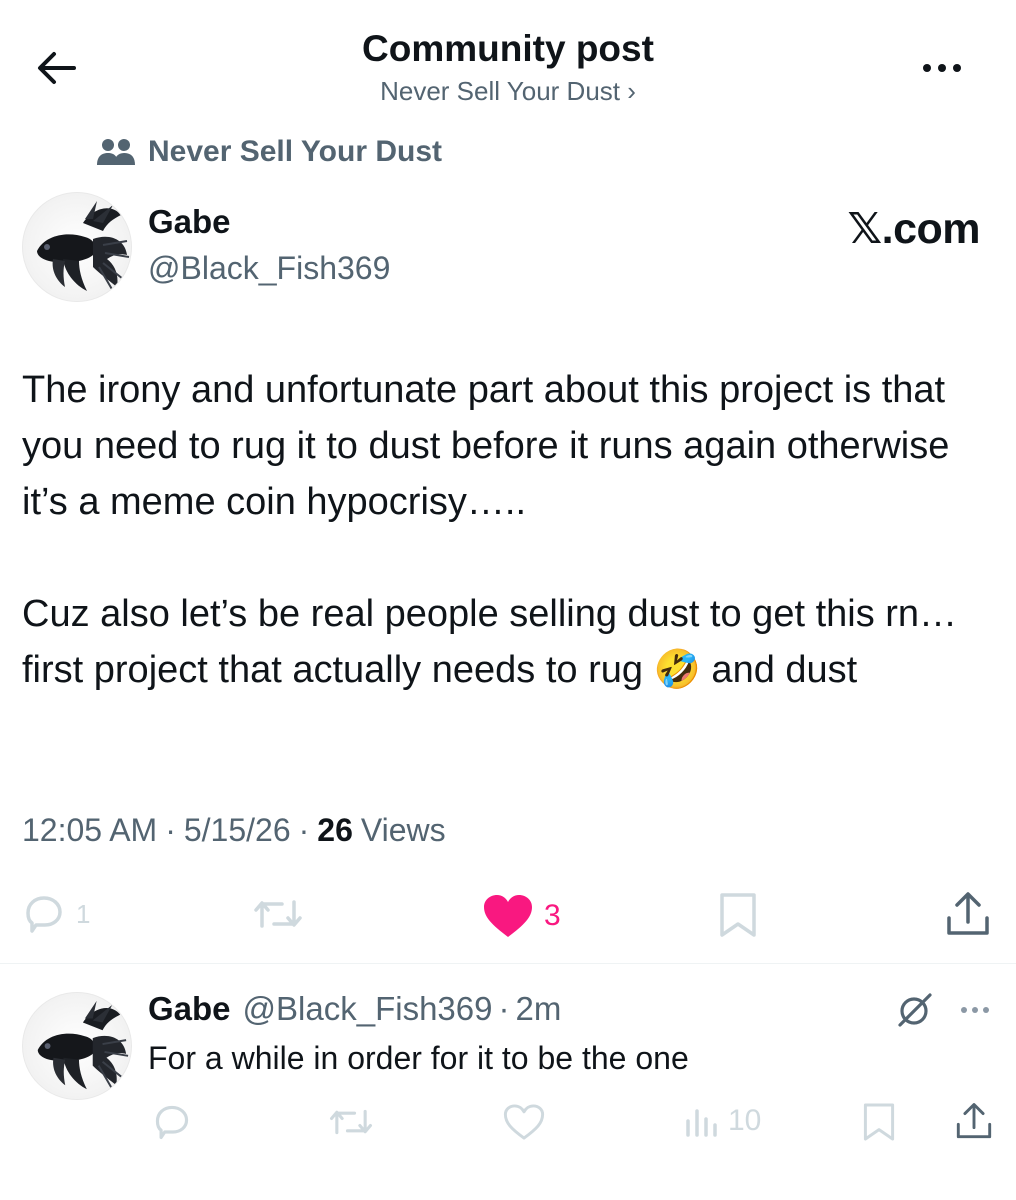 This screenshot has height=1200, width=1016. Describe the element at coordinates (552, 915) in the screenshot. I see `like-count: 3` at that location.